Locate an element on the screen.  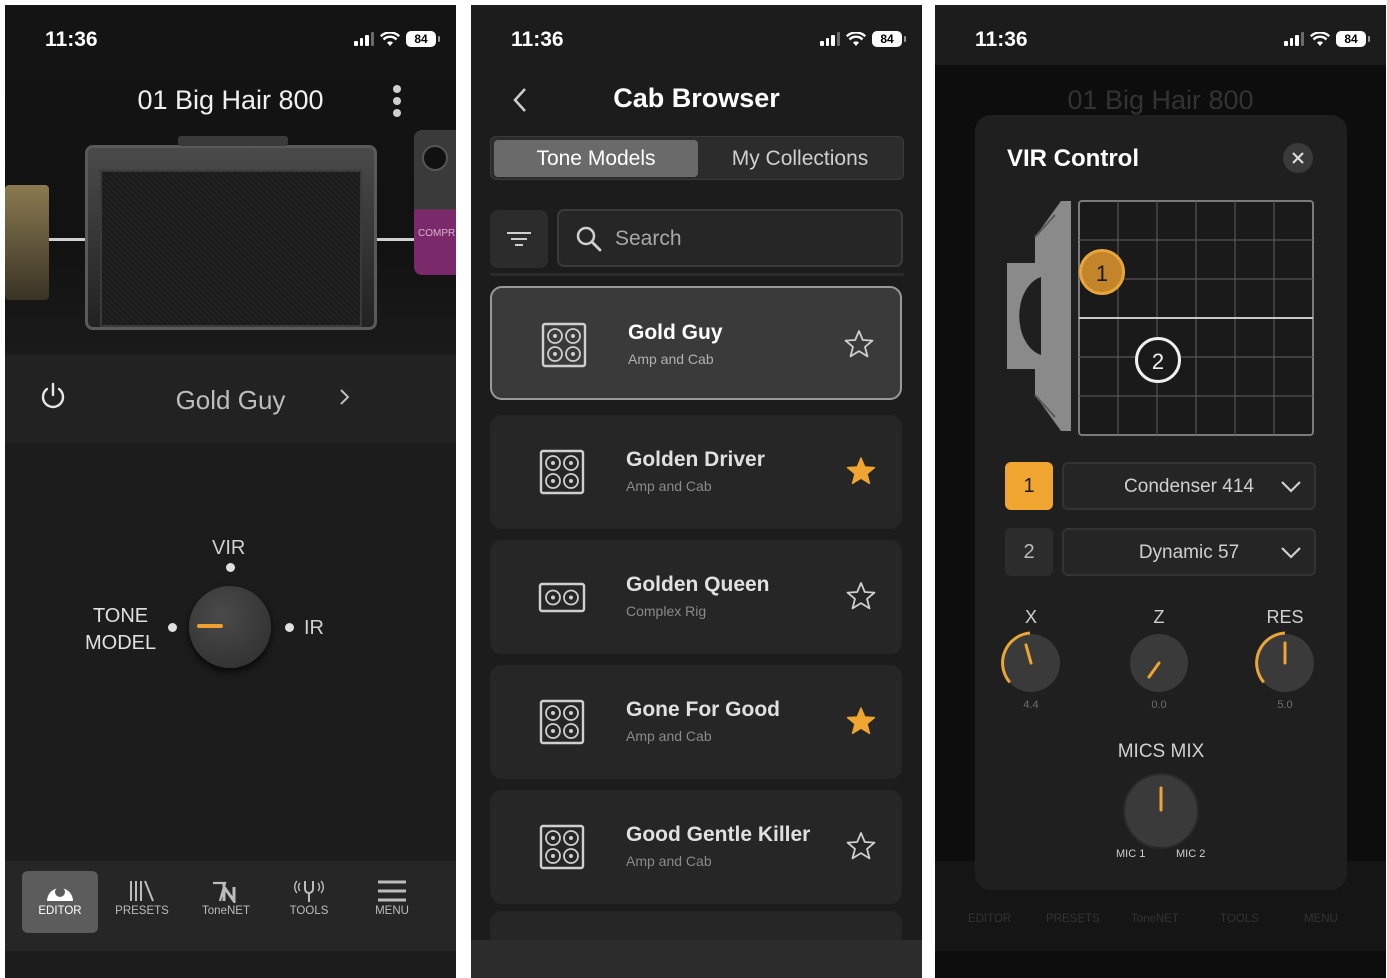
knob-x-value: 4.4 is located at coordinates (1031, 705).